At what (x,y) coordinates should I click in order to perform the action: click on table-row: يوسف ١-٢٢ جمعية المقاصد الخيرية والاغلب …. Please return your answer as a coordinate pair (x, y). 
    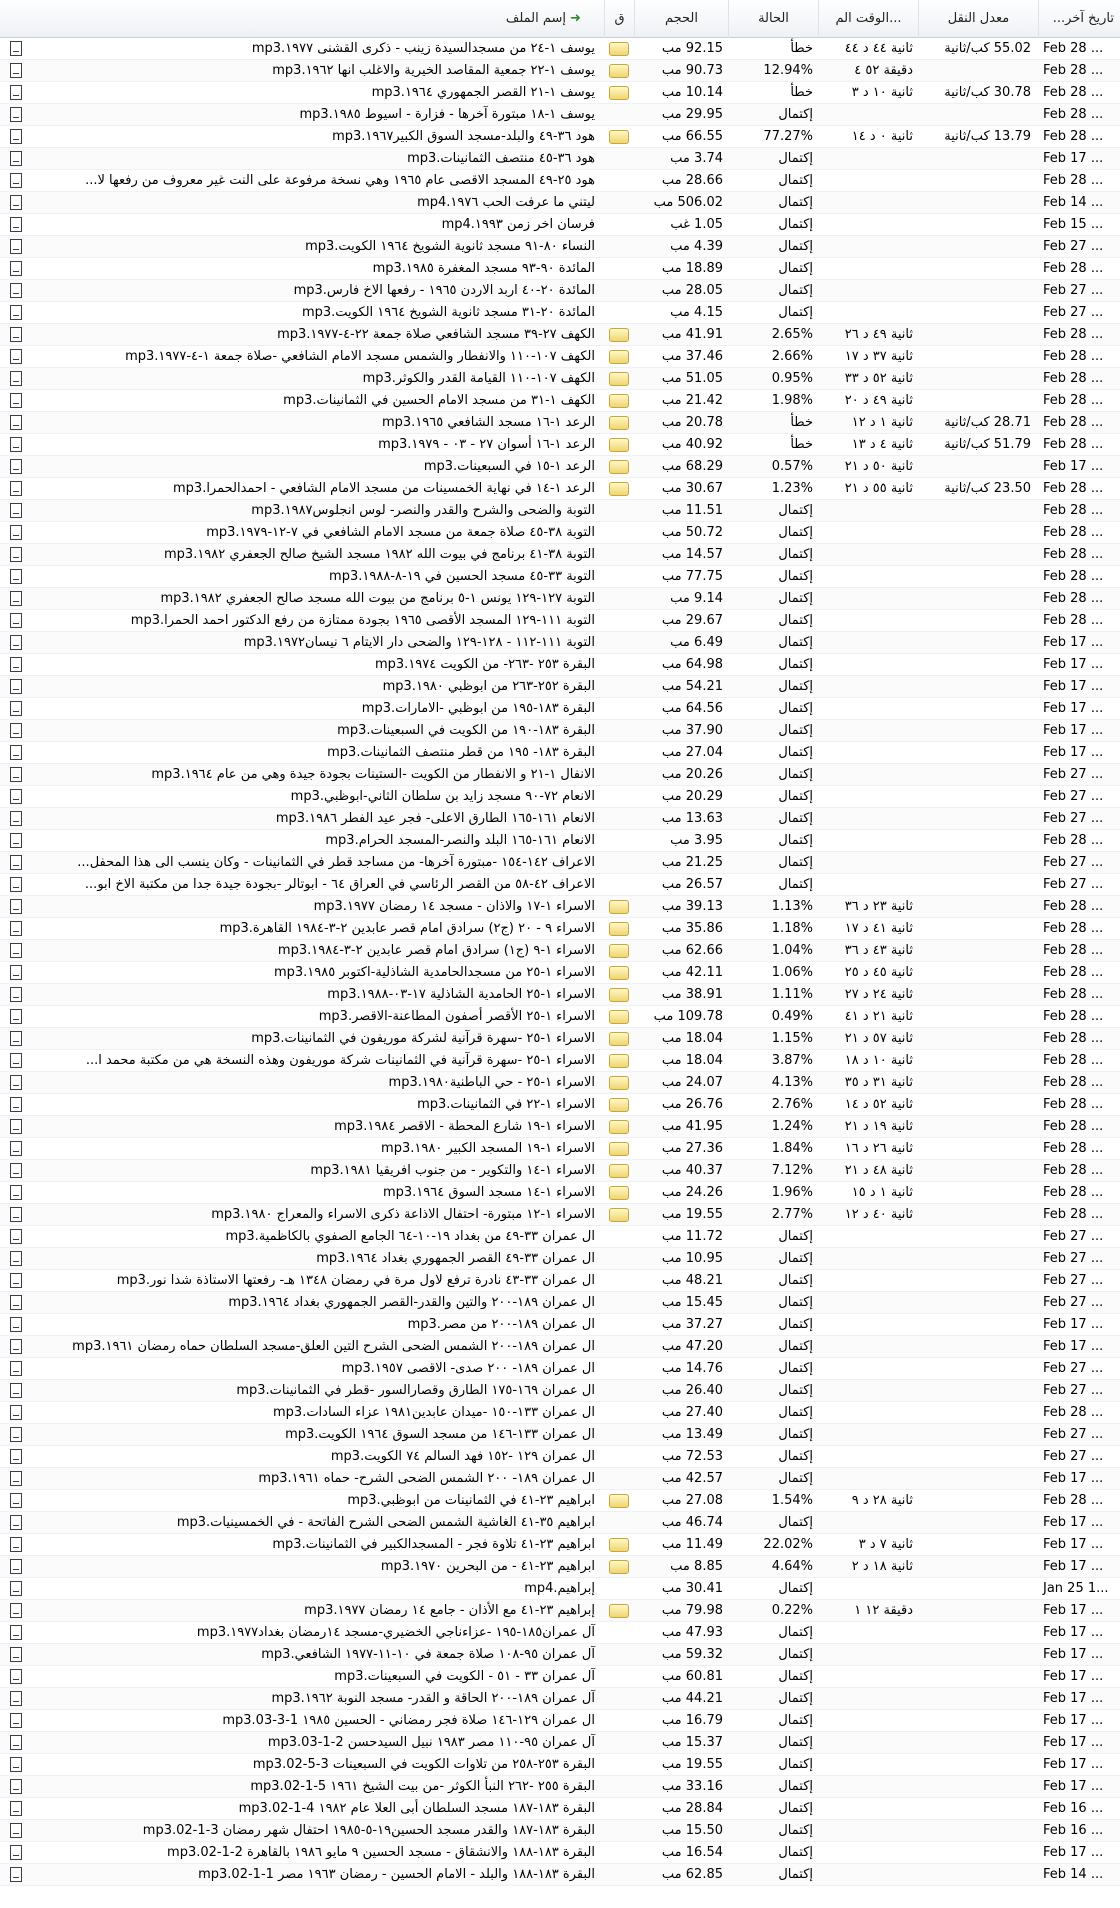
    Looking at the image, I should click on (560, 71).